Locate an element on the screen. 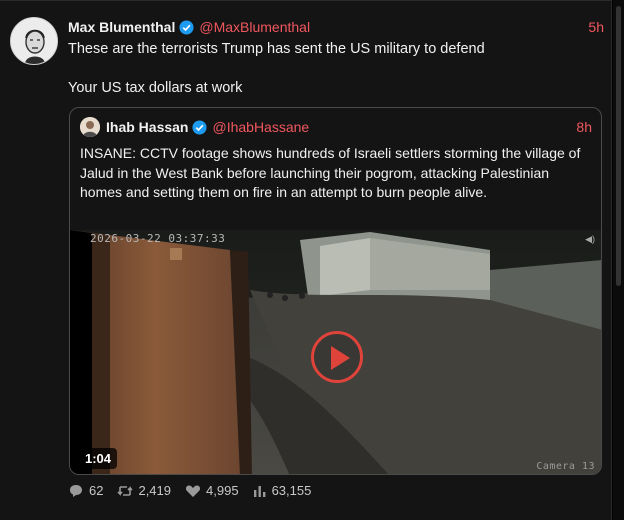 The width and height of the screenshot is (624, 520). quoted-time: 8h is located at coordinates (584, 127).